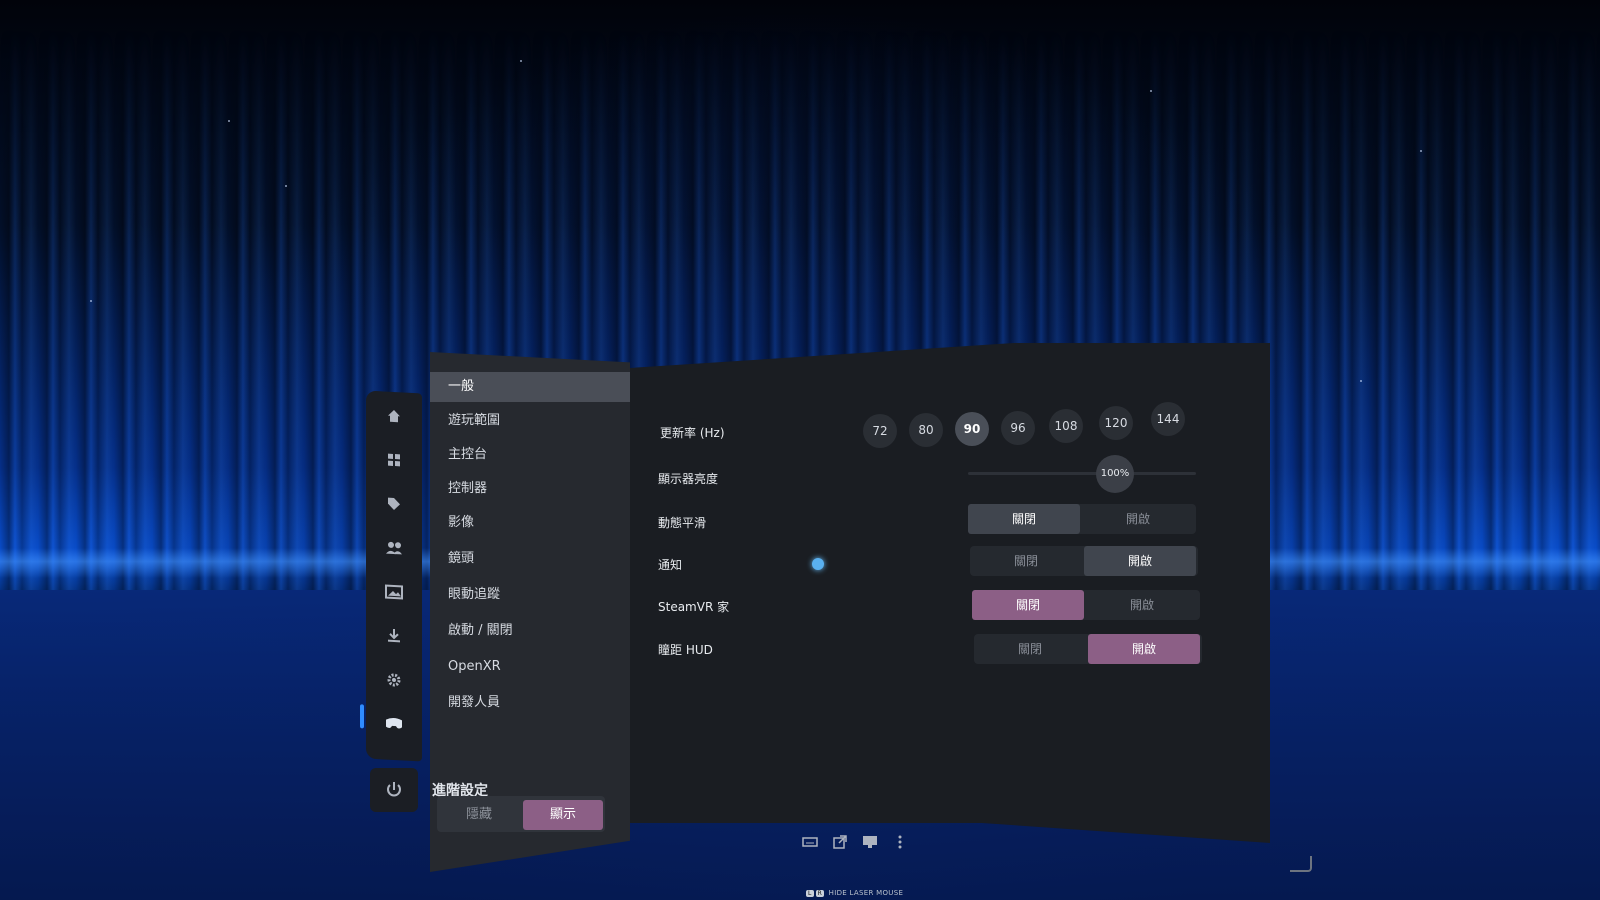  What do you see at coordinates (394, 723) in the screenshot?
I see `headset-icon` at bounding box center [394, 723].